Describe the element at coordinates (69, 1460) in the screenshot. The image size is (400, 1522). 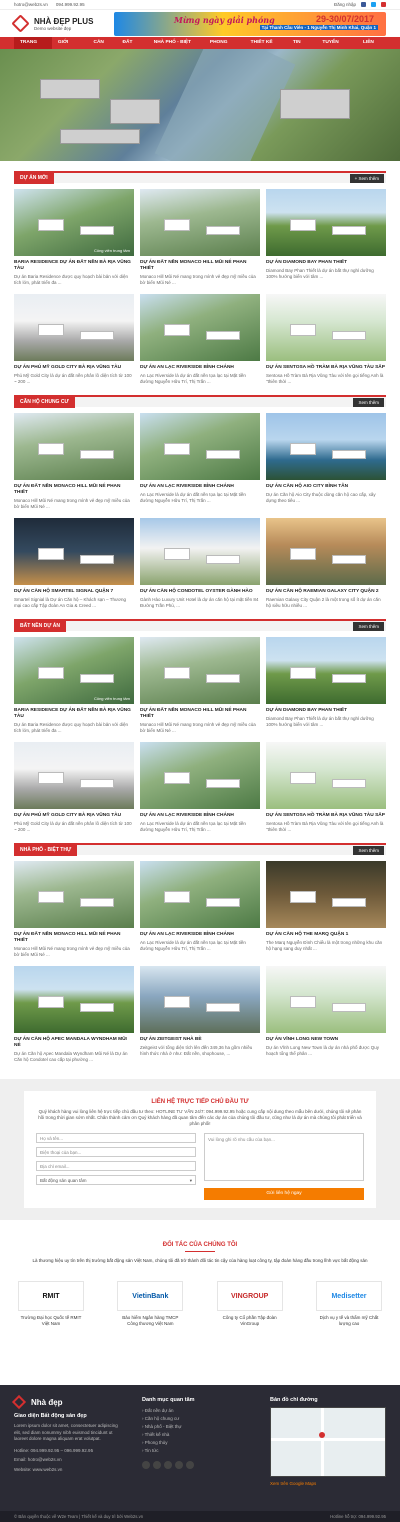
I see `footer-email: Email: hotro@web2s.vn` at that location.